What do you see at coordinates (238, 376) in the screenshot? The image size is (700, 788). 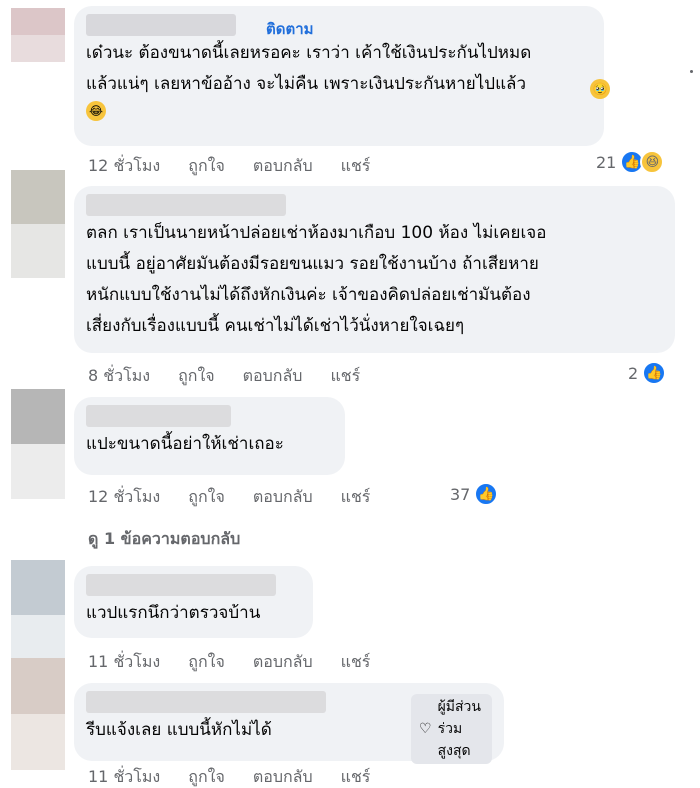 I see `comment-actions: 8 ชั่วโมง ถูกใจ ตอบกลับ แชร์` at bounding box center [238, 376].